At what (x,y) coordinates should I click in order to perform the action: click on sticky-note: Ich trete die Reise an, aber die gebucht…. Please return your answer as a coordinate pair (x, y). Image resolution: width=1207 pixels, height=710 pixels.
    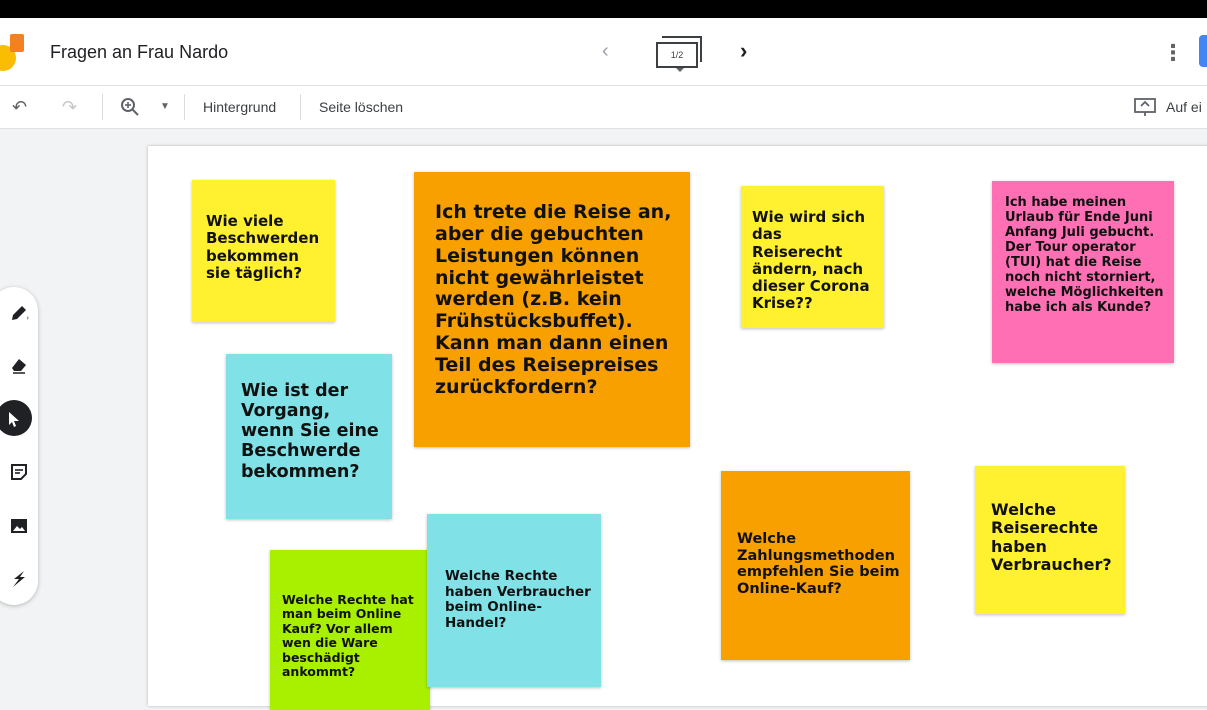
    Looking at the image, I should click on (552, 309).